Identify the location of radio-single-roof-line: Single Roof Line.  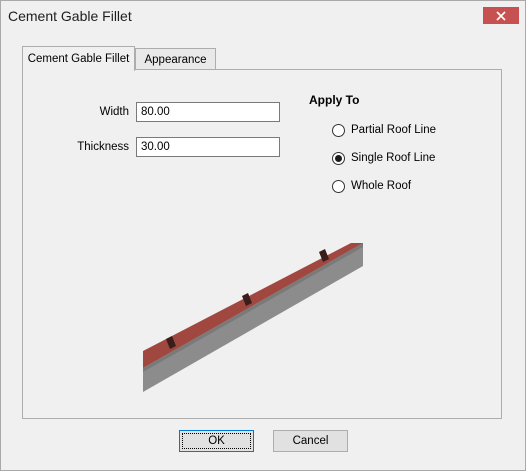
(383, 158).